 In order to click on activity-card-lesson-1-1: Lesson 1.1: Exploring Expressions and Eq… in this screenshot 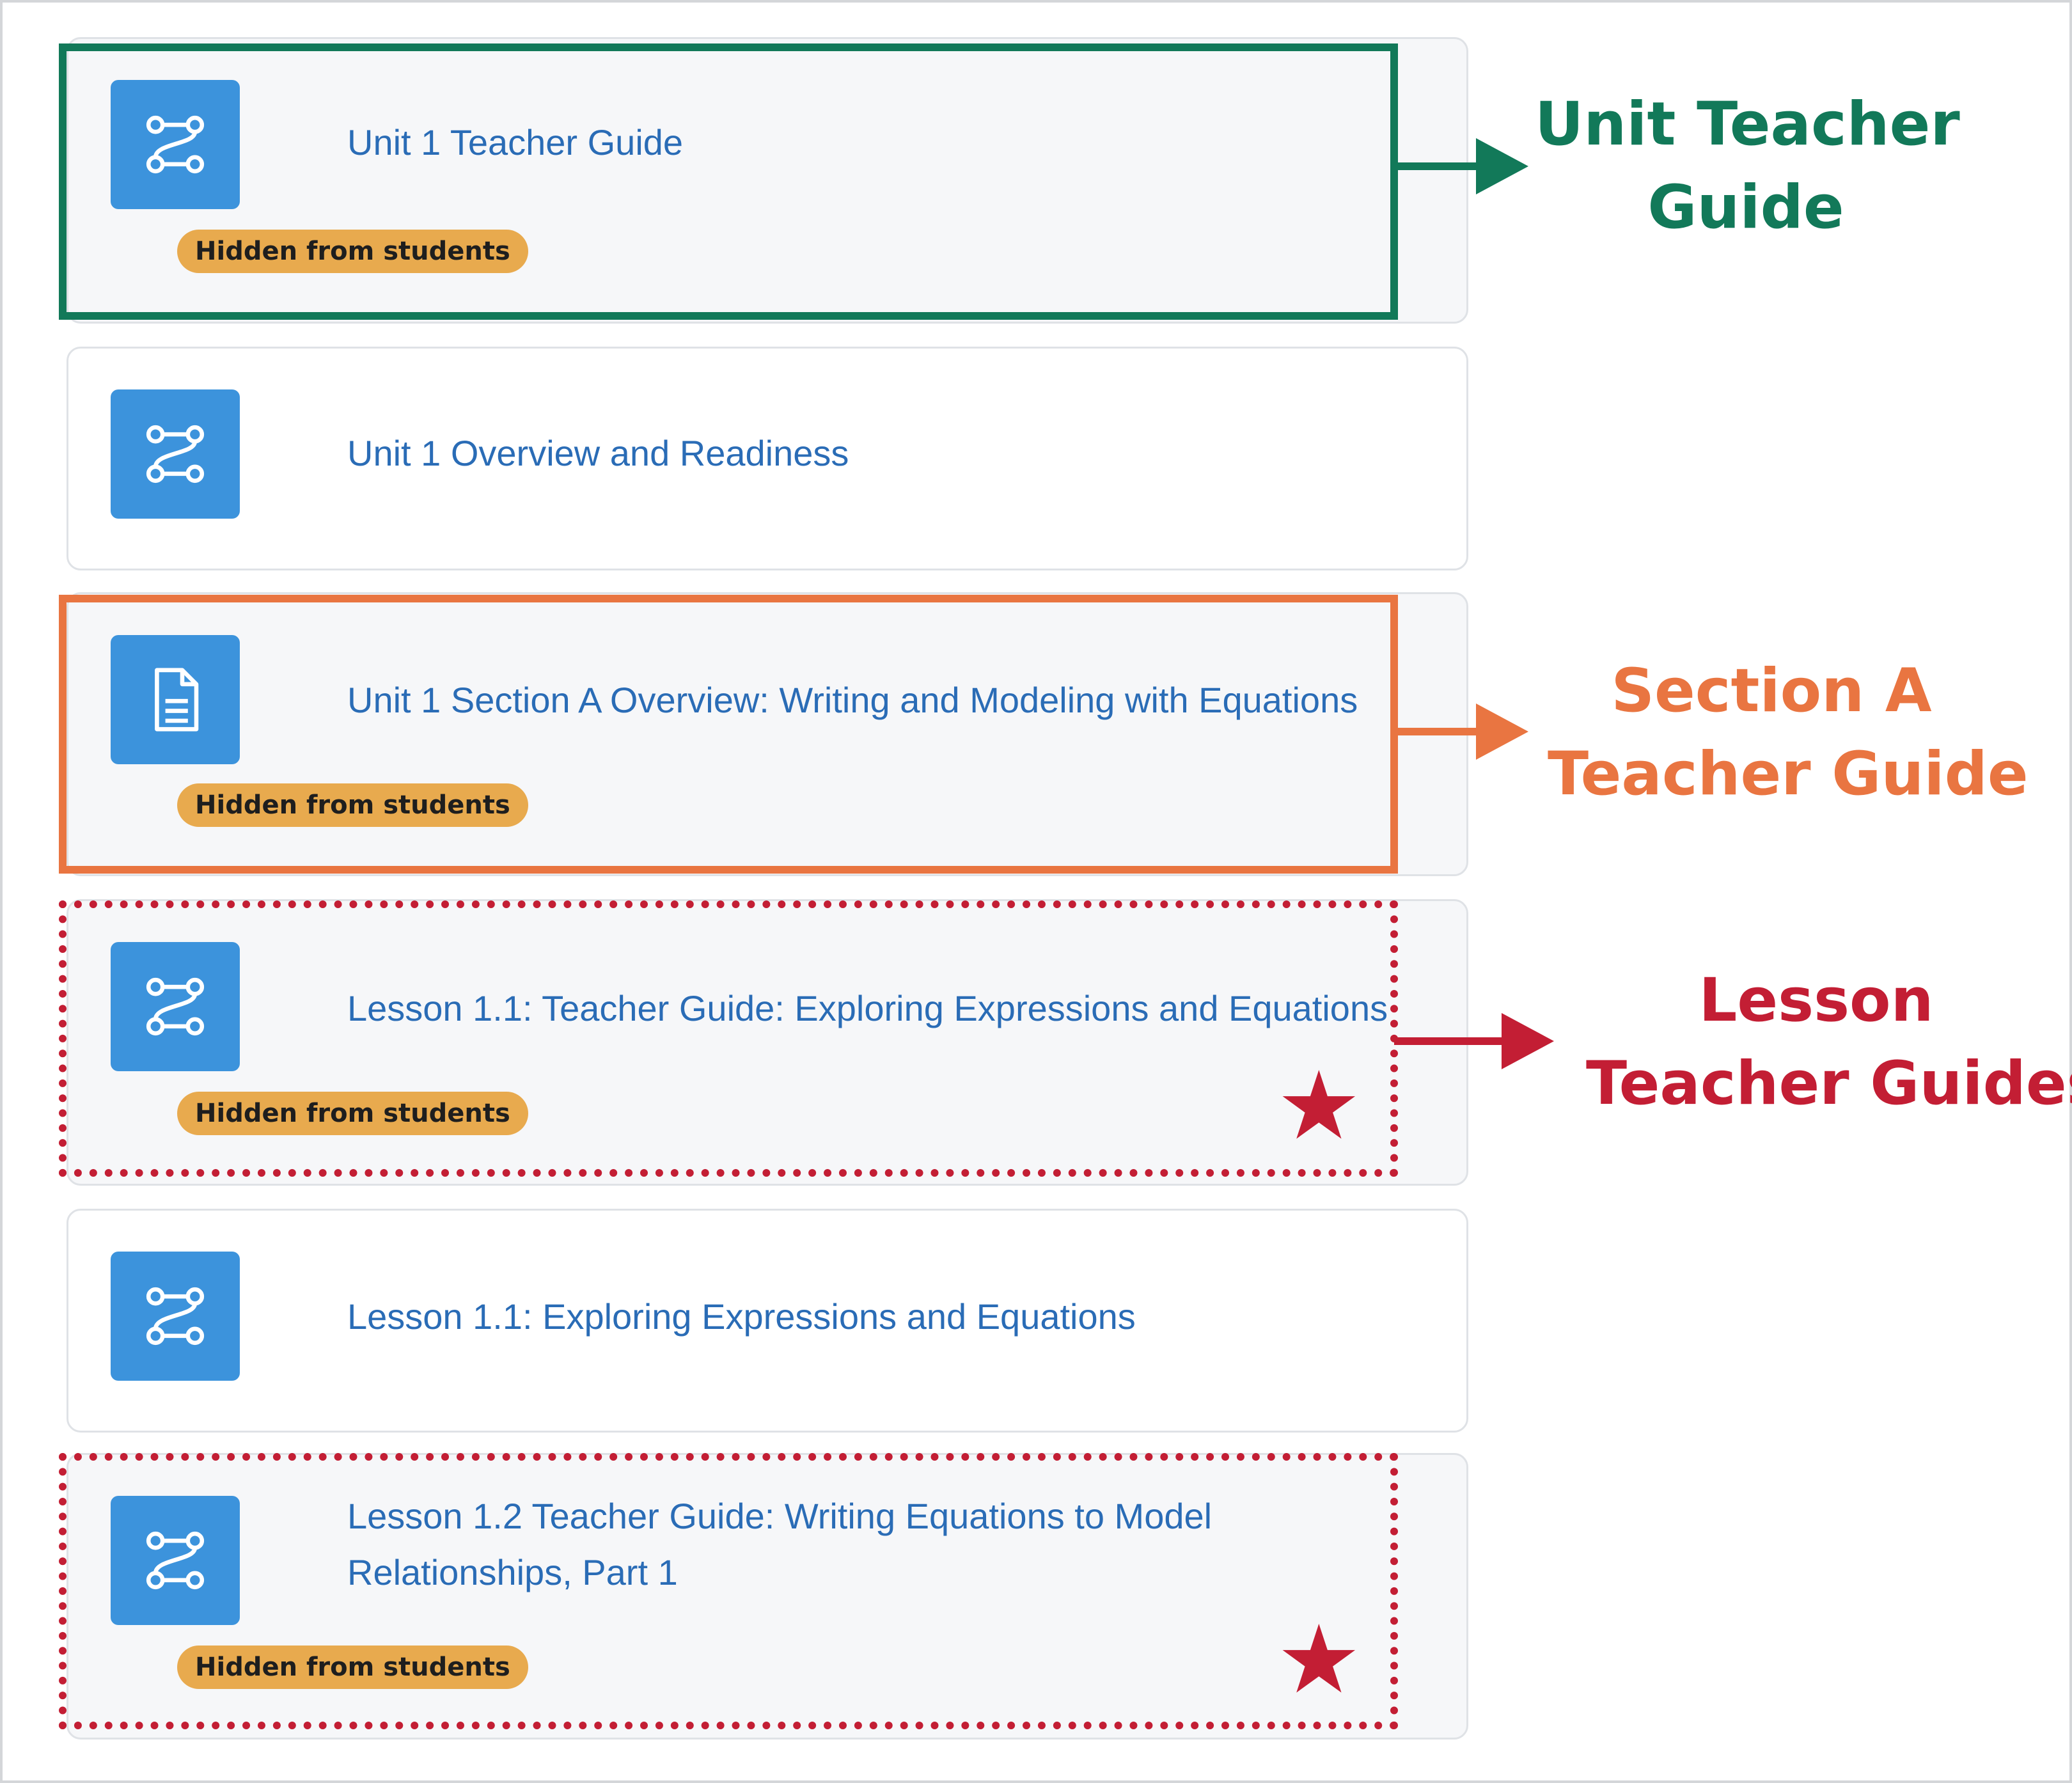, I will do `click(767, 1321)`.